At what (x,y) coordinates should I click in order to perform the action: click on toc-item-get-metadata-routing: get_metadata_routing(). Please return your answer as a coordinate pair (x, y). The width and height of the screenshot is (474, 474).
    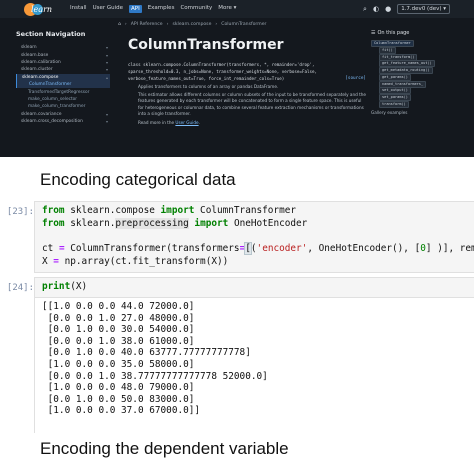
    Looking at the image, I should click on (416, 71).